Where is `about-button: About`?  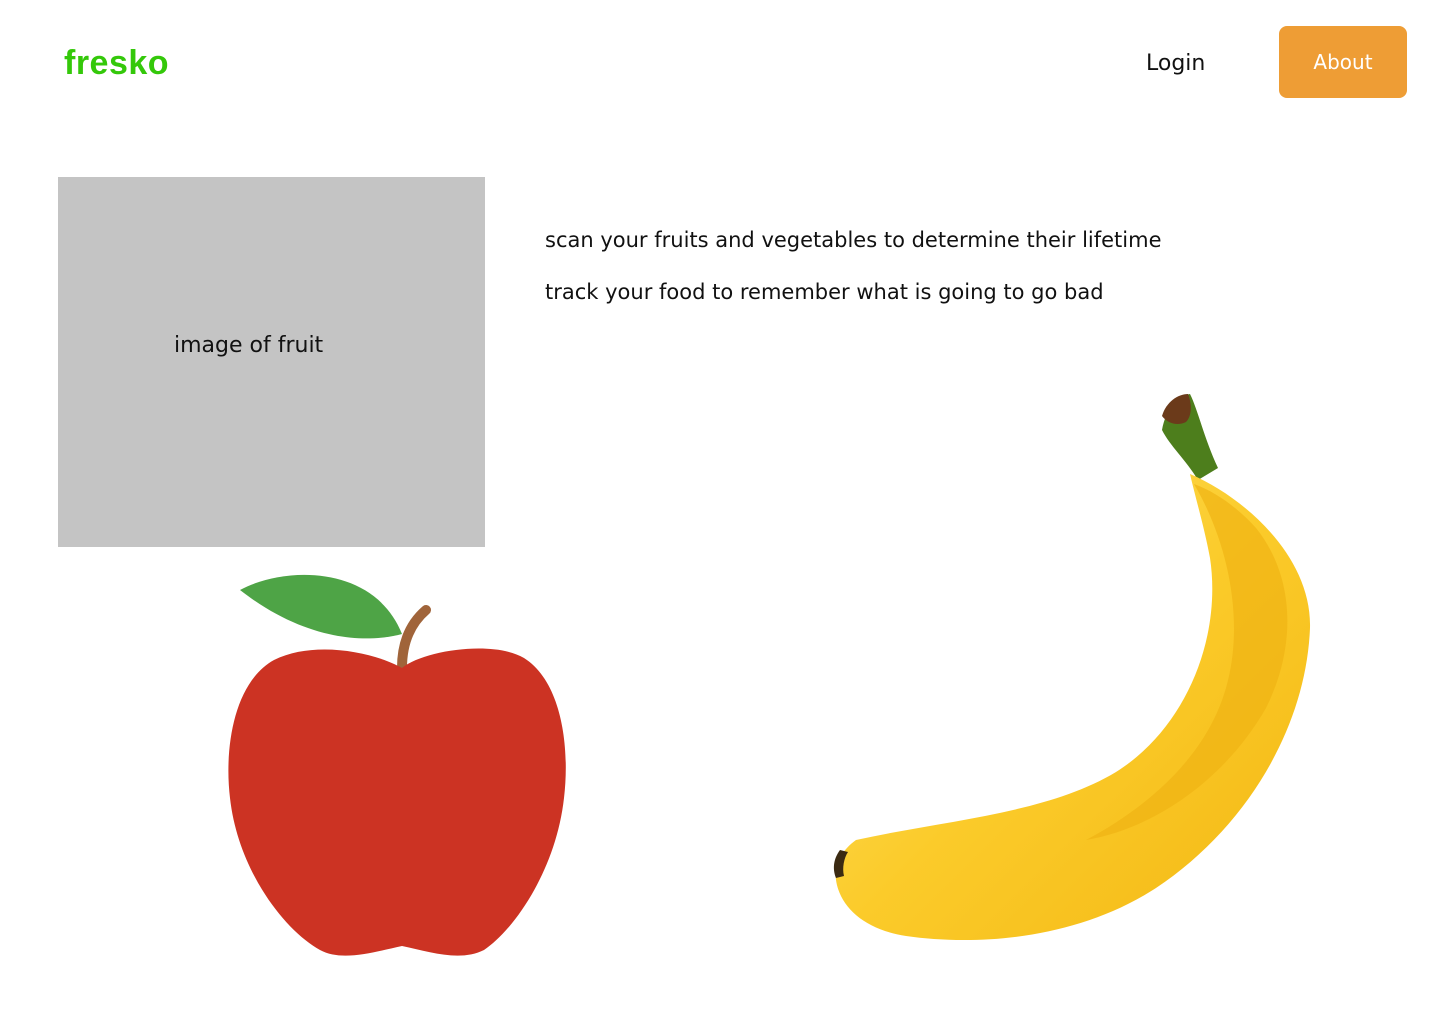 about-button: About is located at coordinates (1343, 62).